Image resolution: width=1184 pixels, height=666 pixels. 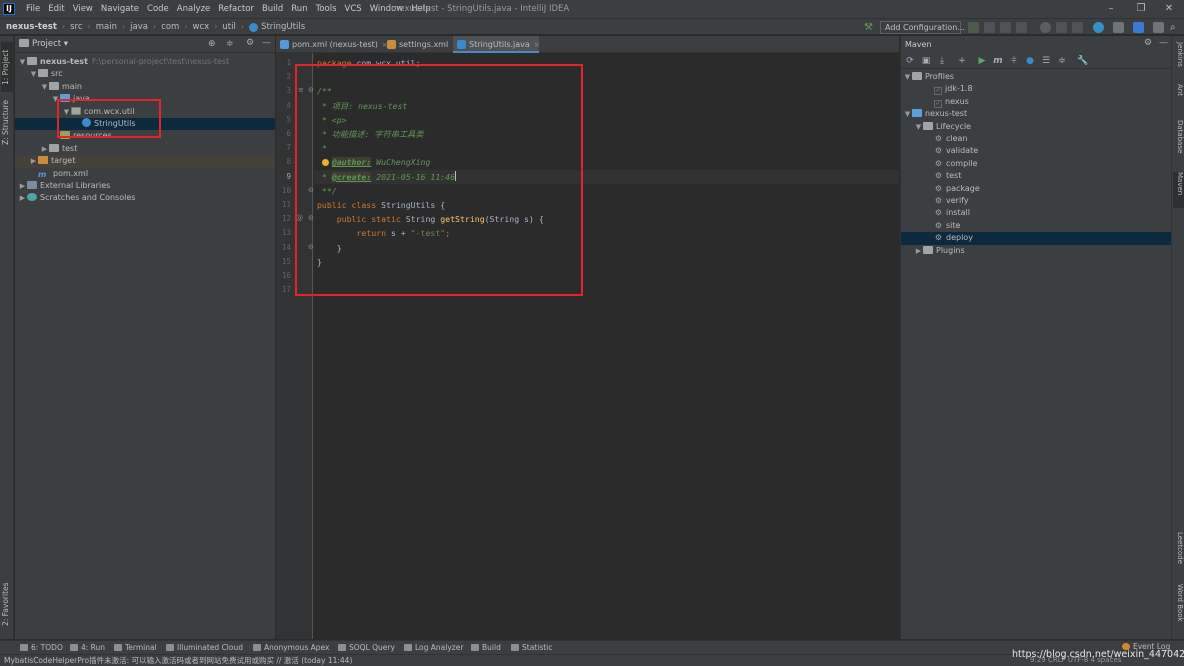 What do you see at coordinates (43, 44) in the screenshot?
I see `project-view-selector: Project ▾` at bounding box center [43, 44].